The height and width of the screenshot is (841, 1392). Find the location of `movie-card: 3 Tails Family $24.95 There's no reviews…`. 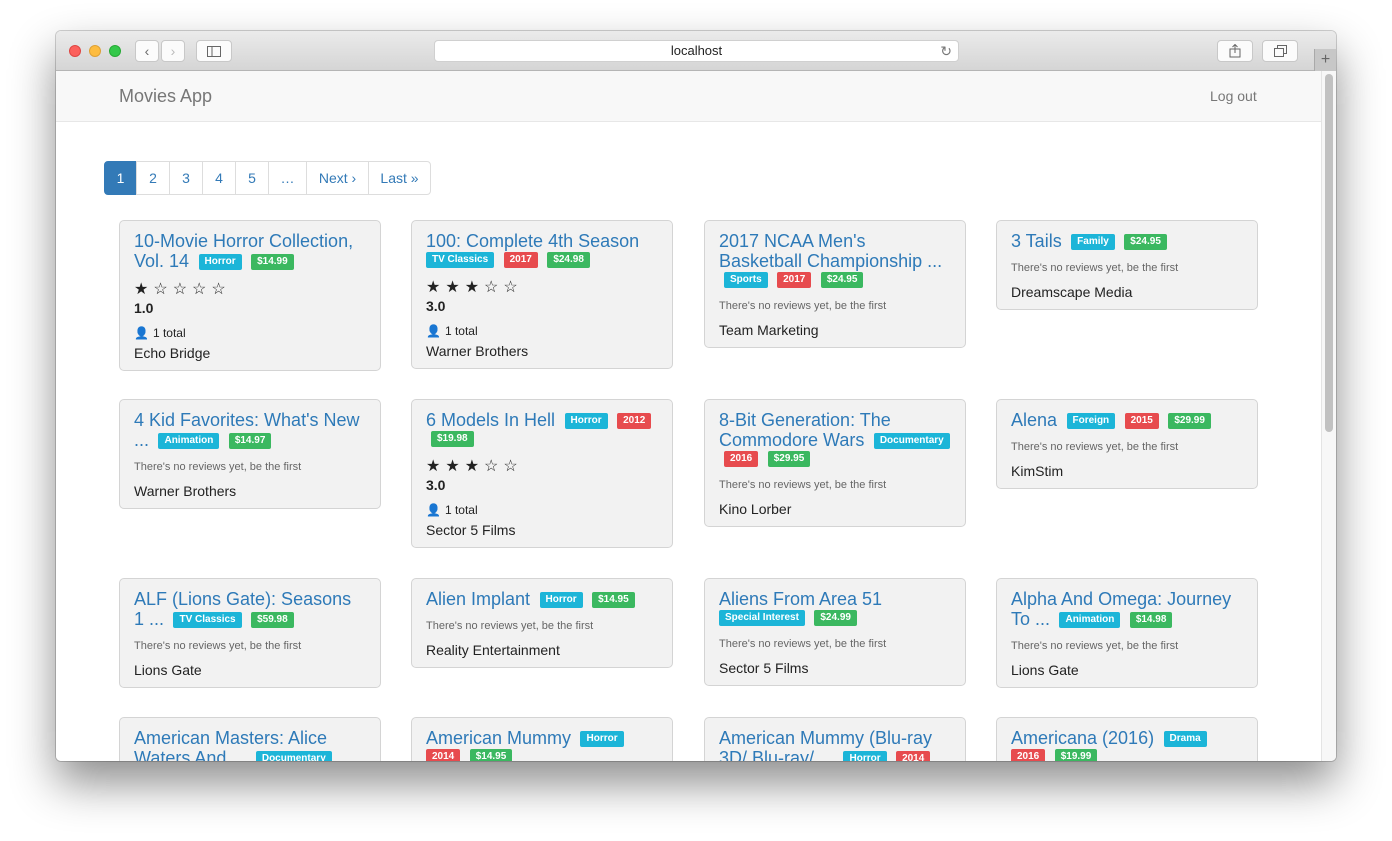

movie-card: 3 Tails Family $24.95 There's no reviews… is located at coordinates (1127, 265).